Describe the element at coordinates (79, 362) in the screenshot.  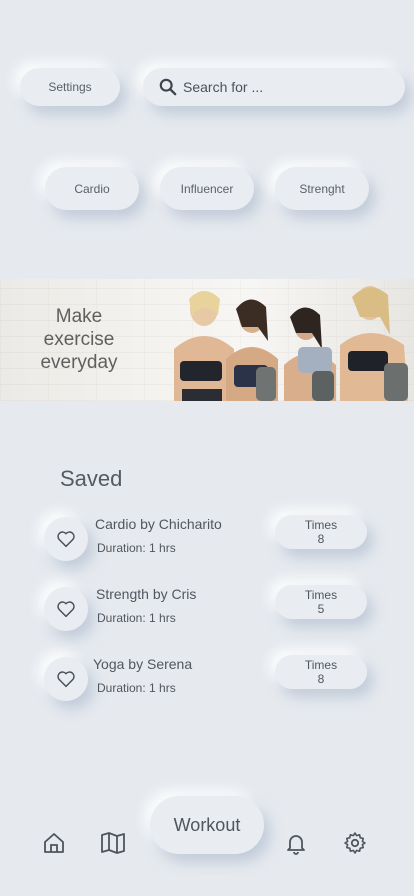
I see `banner-line: everyday` at that location.